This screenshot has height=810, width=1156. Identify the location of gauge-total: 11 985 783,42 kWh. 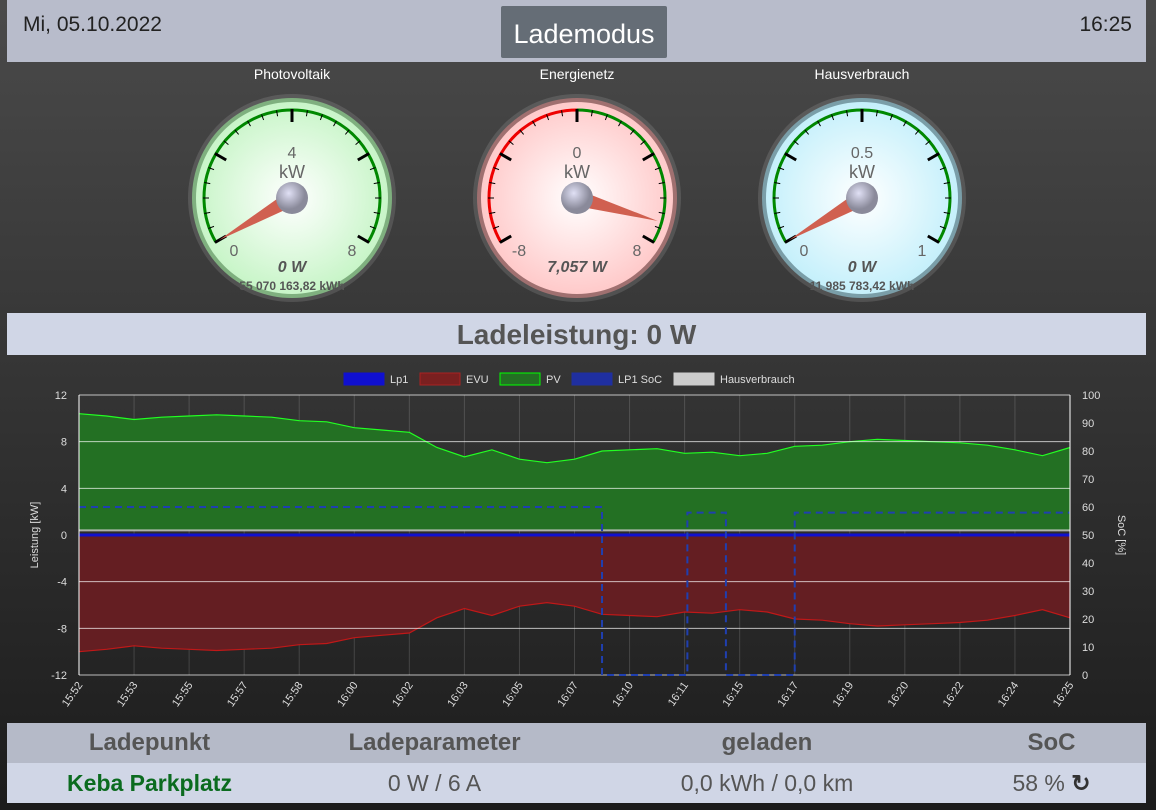
(862, 286).